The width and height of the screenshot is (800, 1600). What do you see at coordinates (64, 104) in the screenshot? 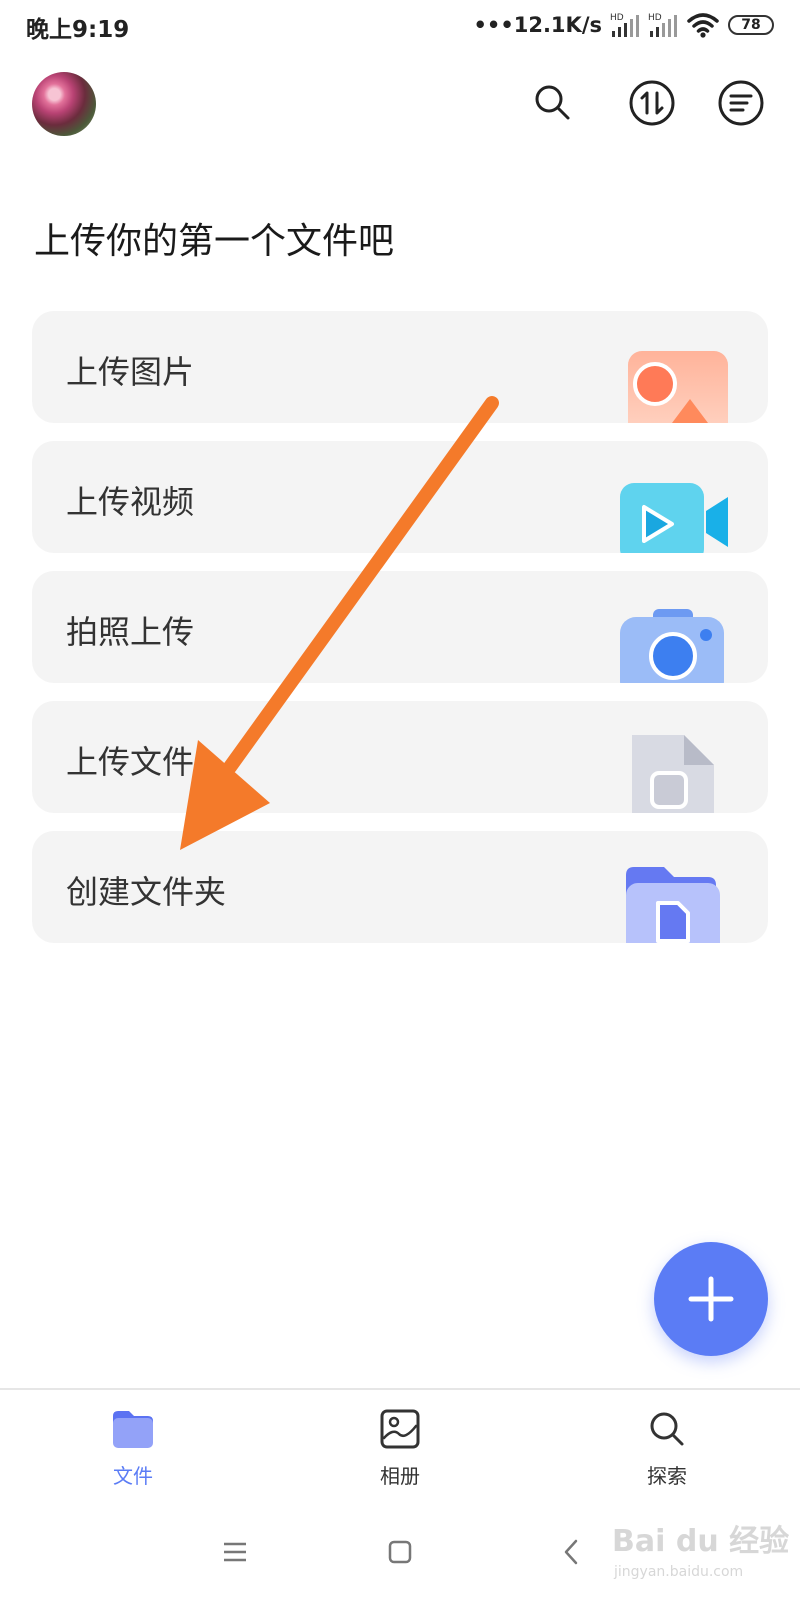
I see `avatar` at bounding box center [64, 104].